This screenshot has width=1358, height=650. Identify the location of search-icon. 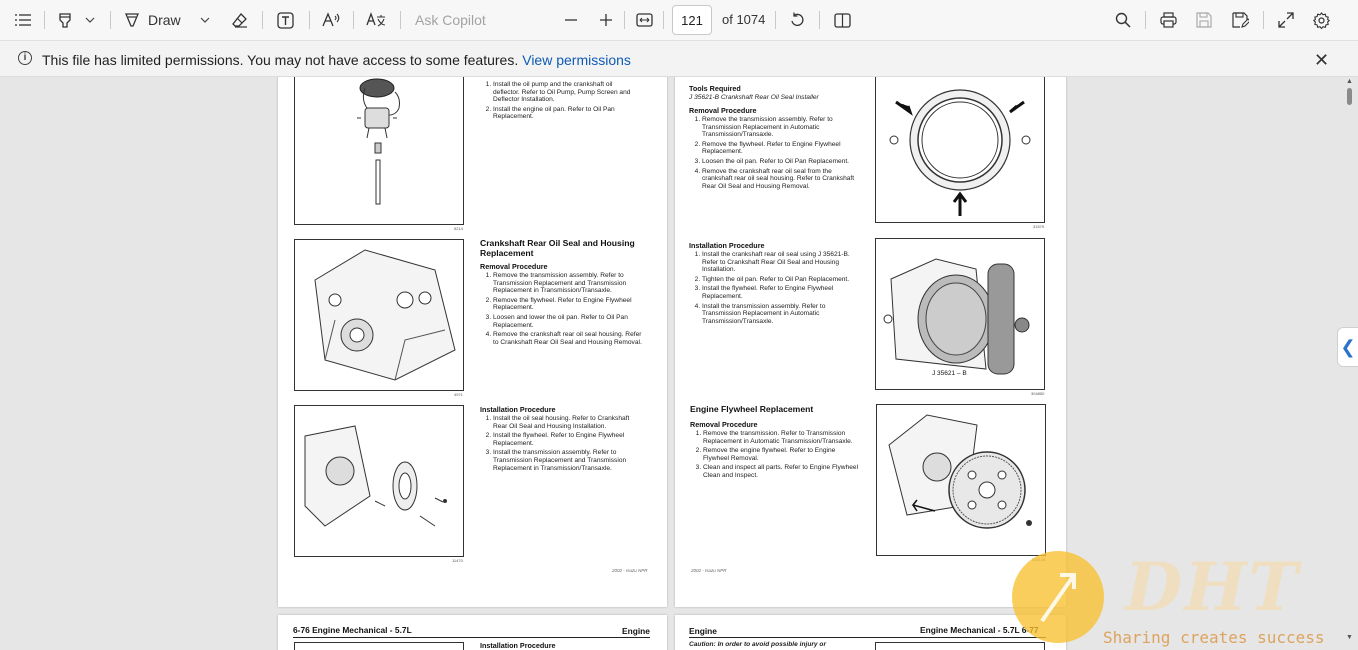
(1123, 20).